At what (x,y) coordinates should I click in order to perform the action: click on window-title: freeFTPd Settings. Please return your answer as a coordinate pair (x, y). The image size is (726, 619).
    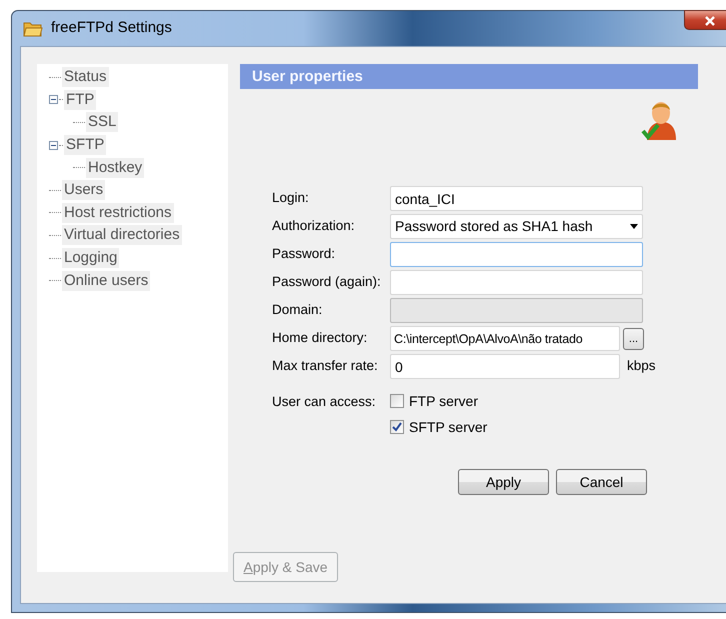
    Looking at the image, I should click on (111, 28).